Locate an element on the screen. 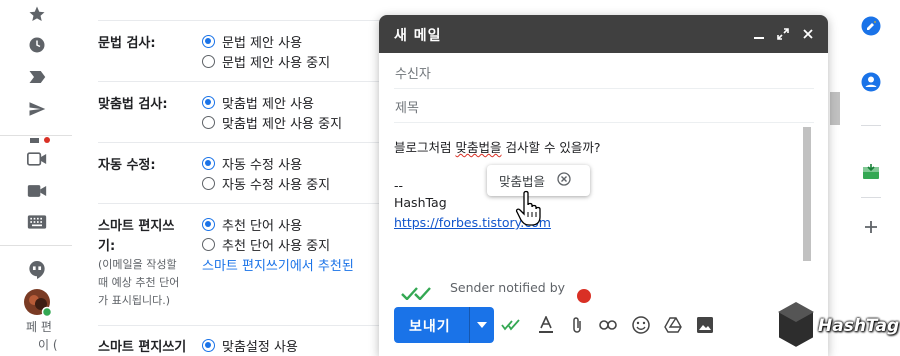 The width and height of the screenshot is (900, 356). subject-field: 제목 is located at coordinates (604, 106).